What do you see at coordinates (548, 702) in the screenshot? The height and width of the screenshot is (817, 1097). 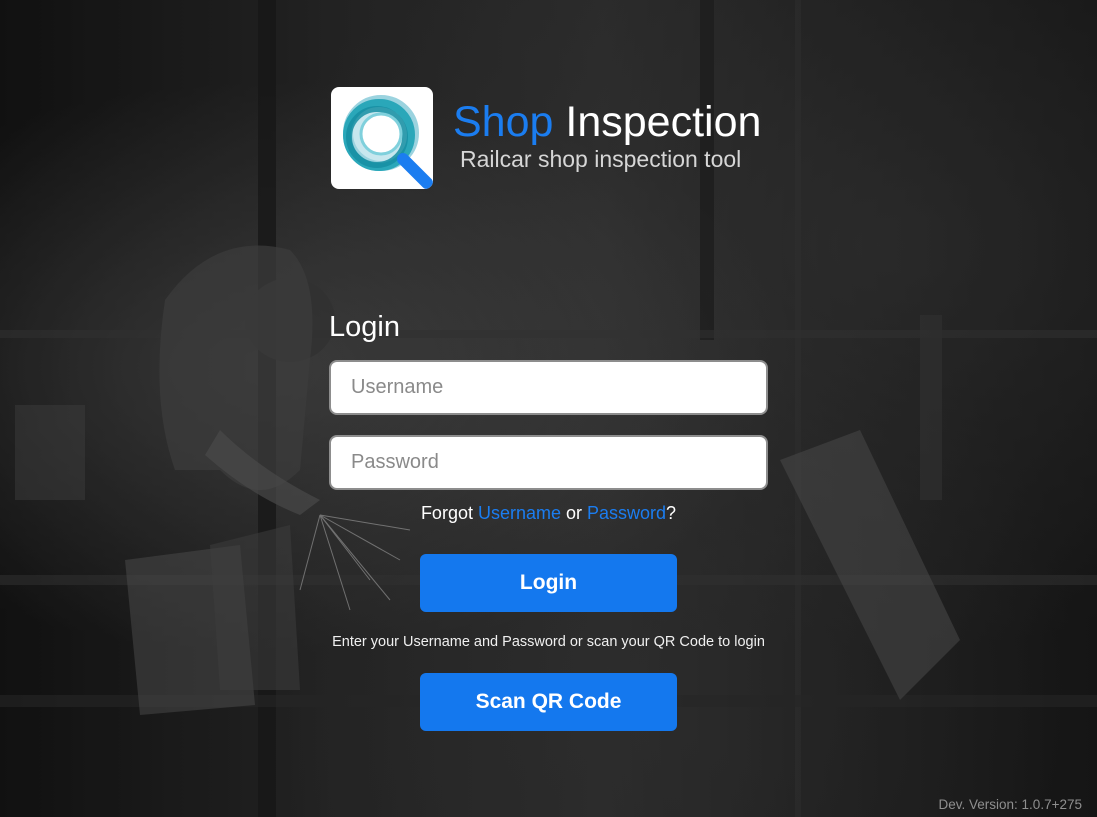 I see `scan-qr-button: Scan QR Code` at bounding box center [548, 702].